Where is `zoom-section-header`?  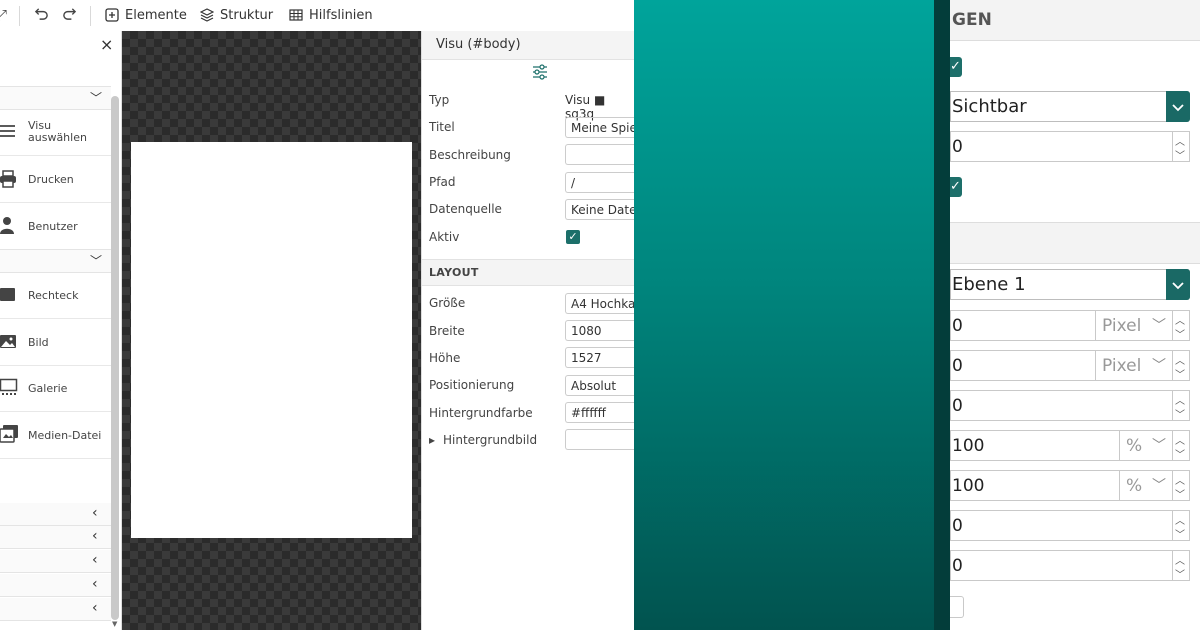 zoom-section-header is located at coordinates (1075, 243).